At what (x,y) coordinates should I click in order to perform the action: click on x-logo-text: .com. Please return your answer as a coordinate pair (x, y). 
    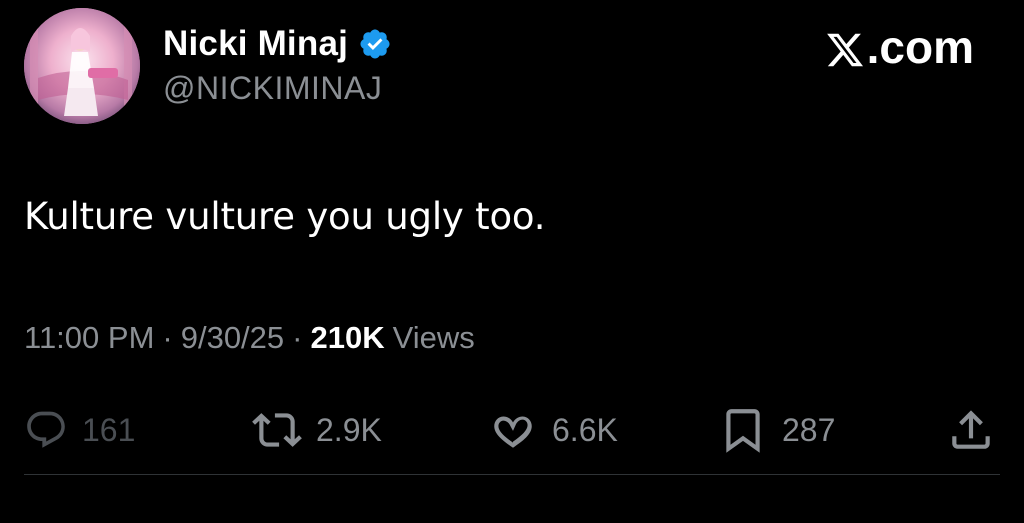
    Looking at the image, I should click on (920, 47).